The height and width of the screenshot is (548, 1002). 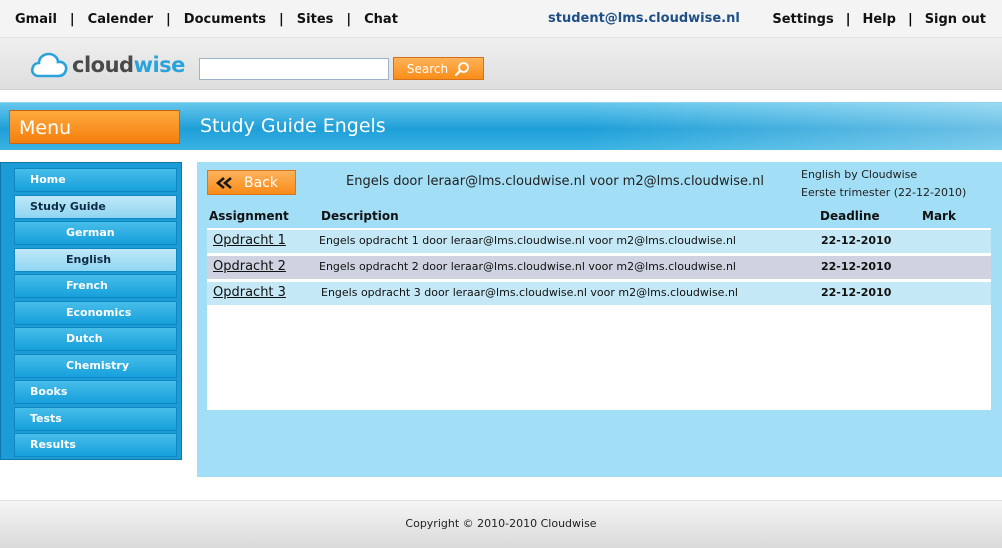 What do you see at coordinates (95, 312) in the screenshot?
I see `sidebar-item-economics: Economics` at bounding box center [95, 312].